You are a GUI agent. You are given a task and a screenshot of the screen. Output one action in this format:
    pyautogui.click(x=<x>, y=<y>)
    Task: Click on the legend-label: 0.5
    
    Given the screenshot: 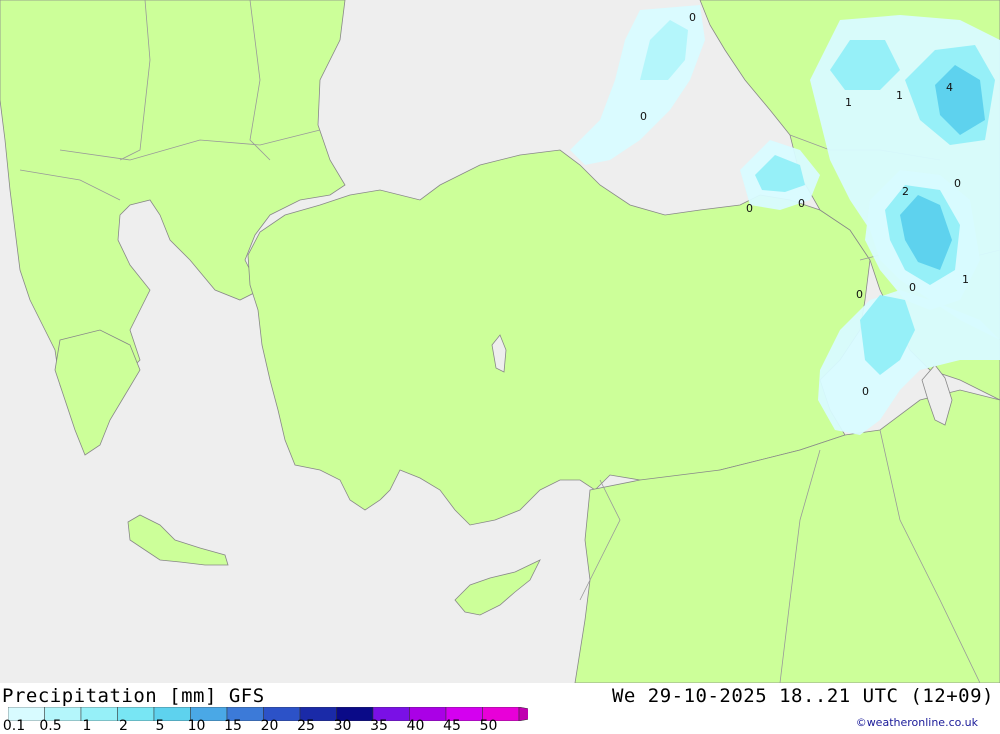 What is the action you would take?
    pyautogui.click(x=50, y=726)
    